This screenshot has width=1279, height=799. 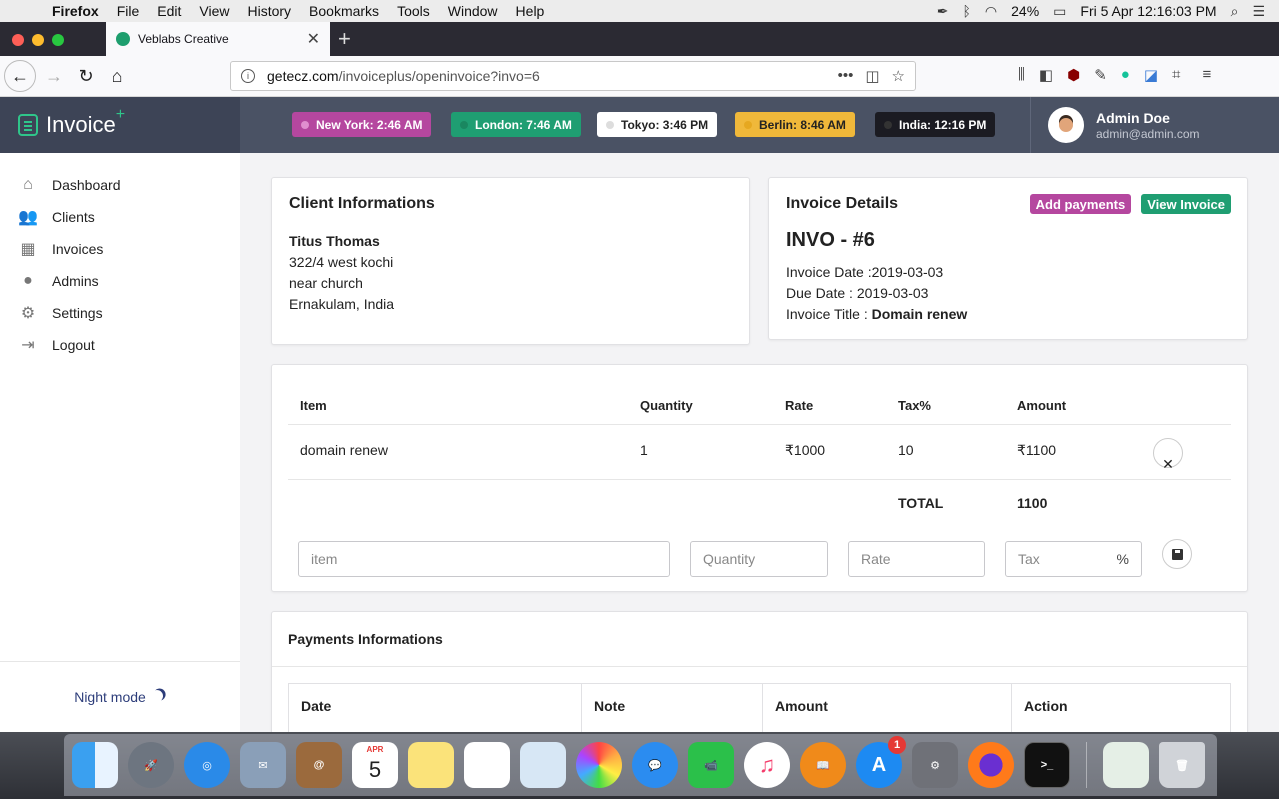 I want to click on browser-tab-active: Veblabs Creative ✕, so click(x=218, y=39).